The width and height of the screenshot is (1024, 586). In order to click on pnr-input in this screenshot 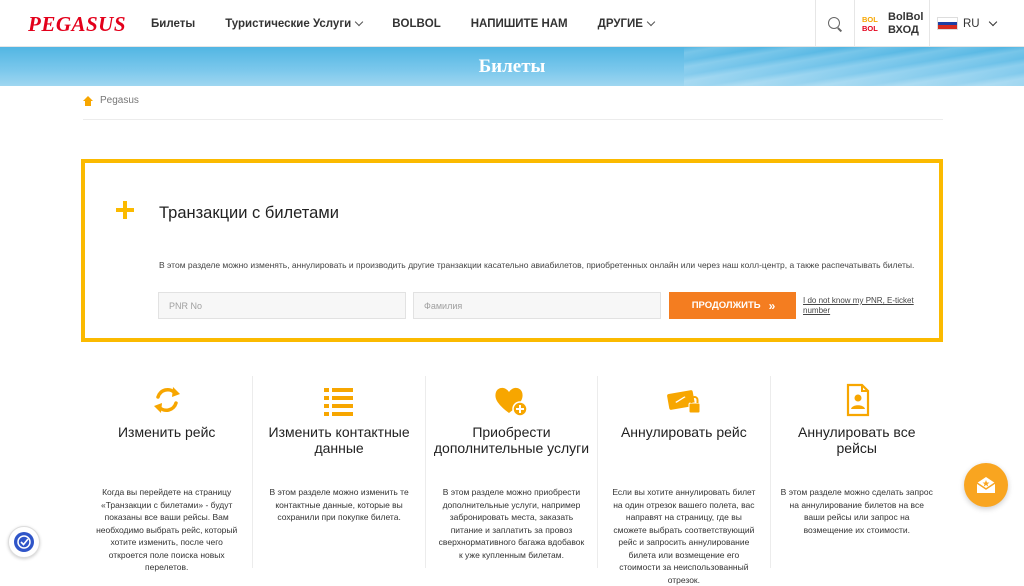, I will do `click(282, 305)`.